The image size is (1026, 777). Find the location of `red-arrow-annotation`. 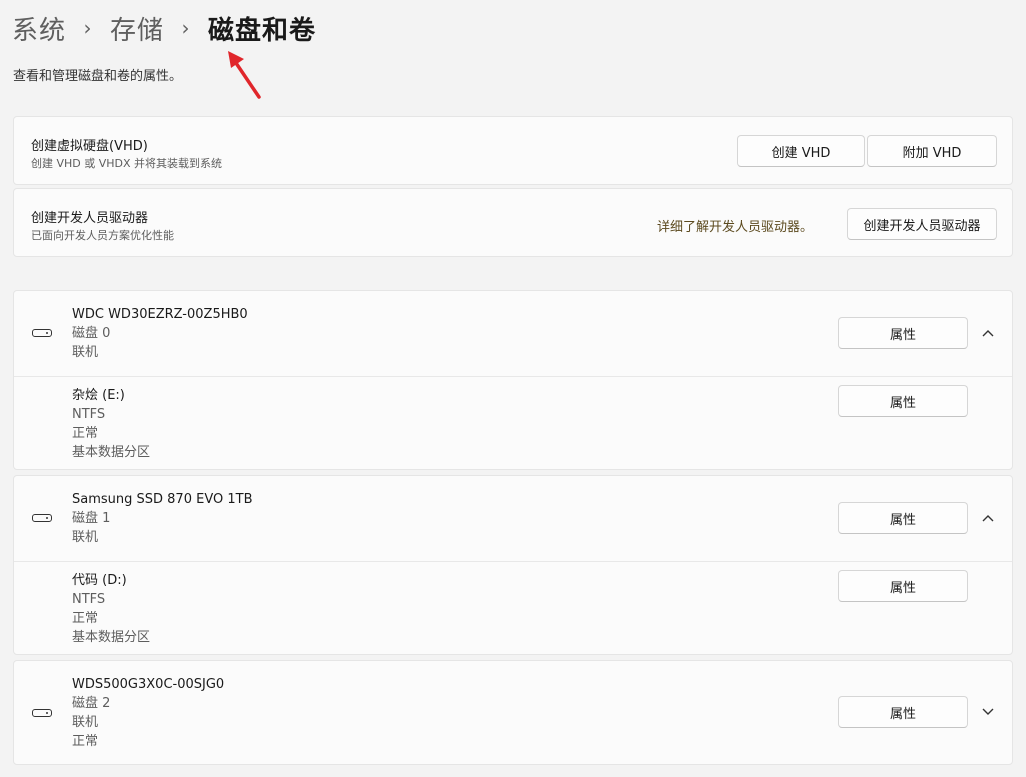

red-arrow-annotation is located at coordinates (244, 75).